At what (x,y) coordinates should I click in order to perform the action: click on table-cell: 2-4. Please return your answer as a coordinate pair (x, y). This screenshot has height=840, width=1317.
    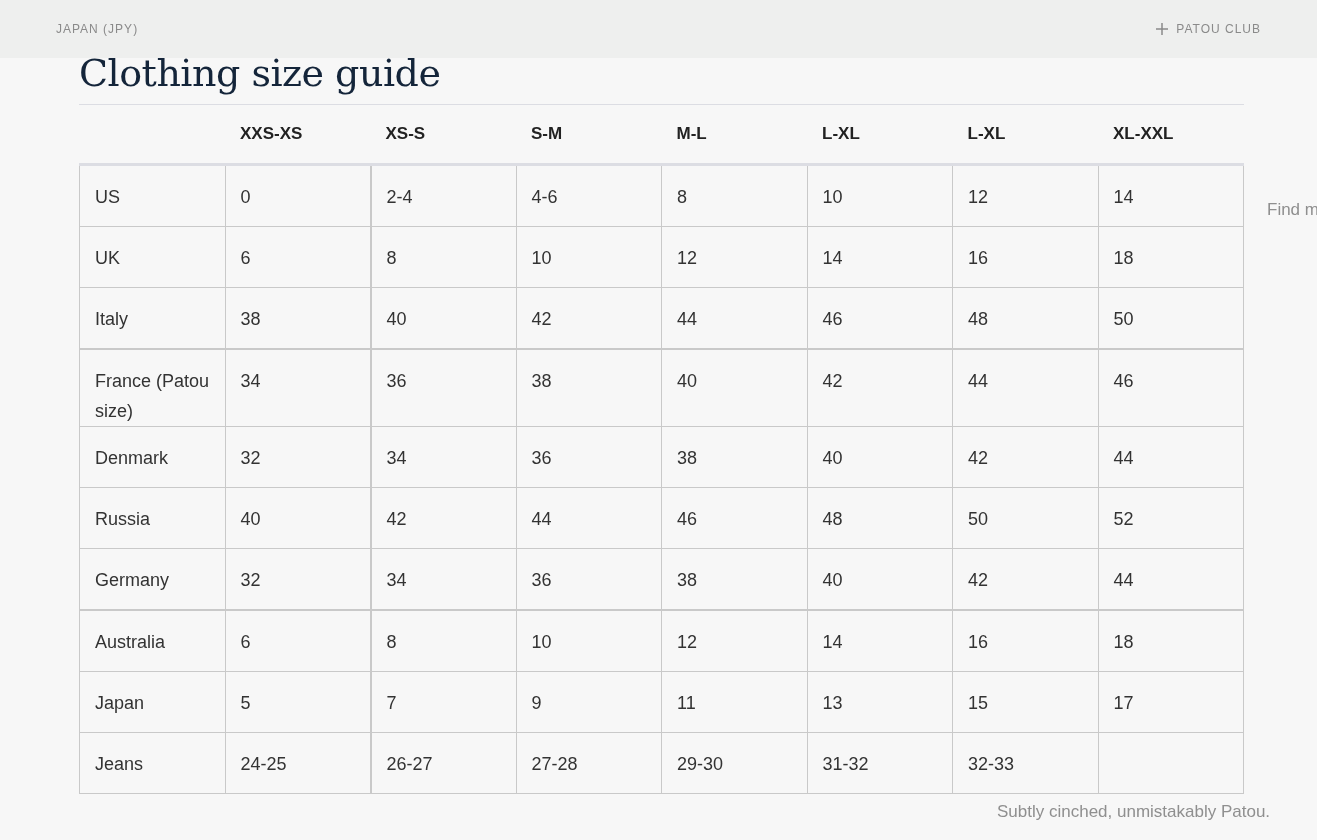
    Looking at the image, I should click on (443, 195).